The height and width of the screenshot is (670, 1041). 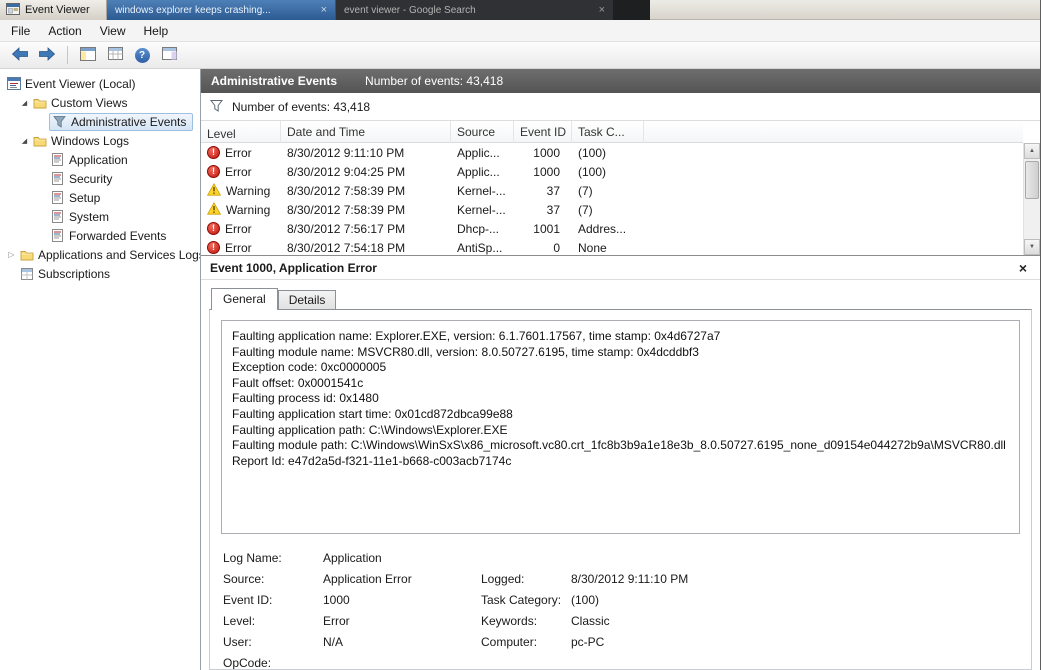 What do you see at coordinates (115, 55) in the screenshot?
I see `export-list-button` at bounding box center [115, 55].